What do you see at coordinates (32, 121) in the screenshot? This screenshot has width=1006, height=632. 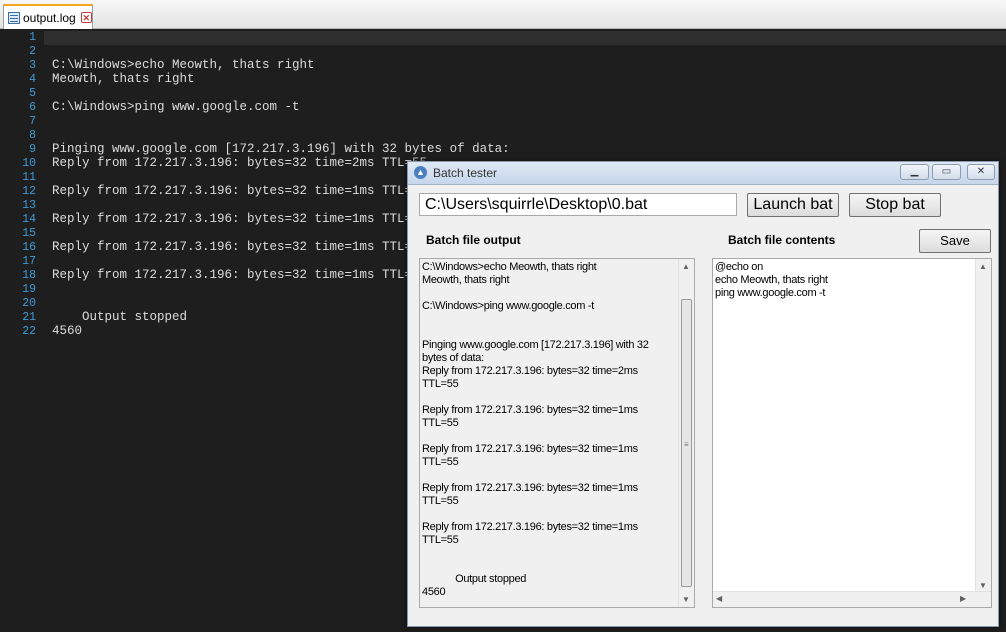 I see `line-number: 7` at bounding box center [32, 121].